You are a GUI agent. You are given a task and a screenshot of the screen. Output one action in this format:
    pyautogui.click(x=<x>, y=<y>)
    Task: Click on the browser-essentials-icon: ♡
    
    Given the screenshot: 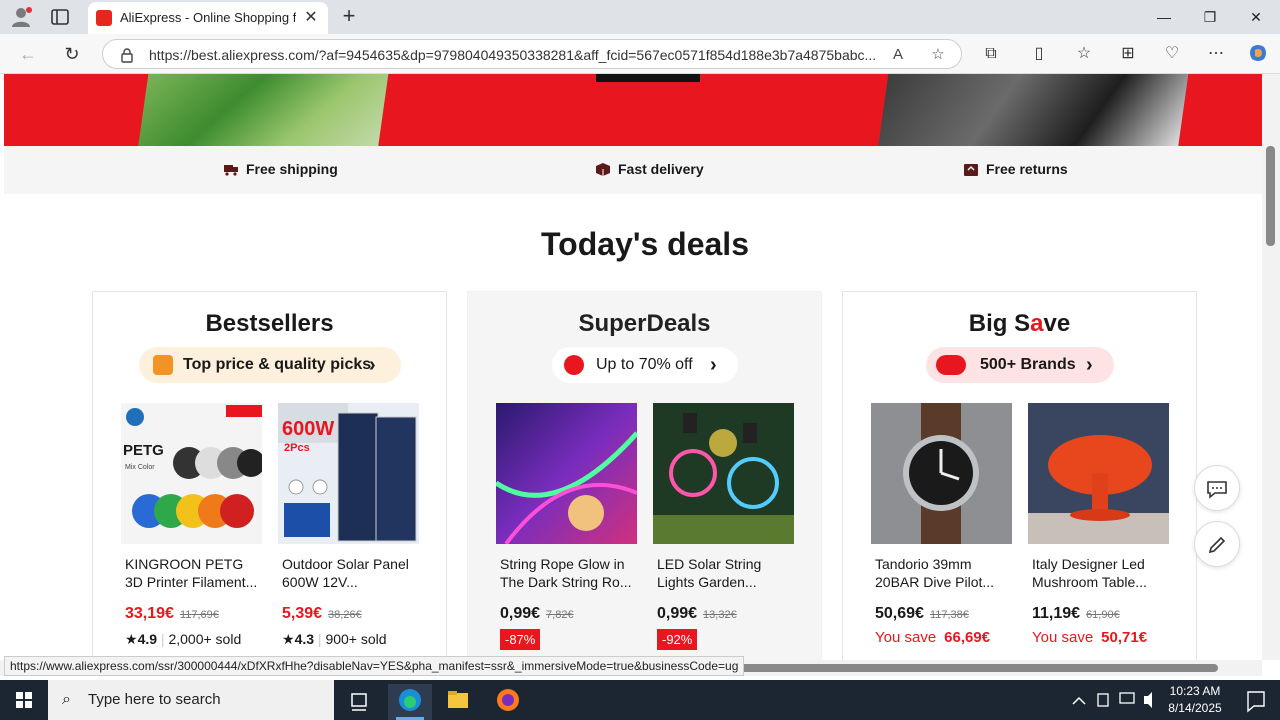 What is the action you would take?
    pyautogui.click(x=1172, y=54)
    